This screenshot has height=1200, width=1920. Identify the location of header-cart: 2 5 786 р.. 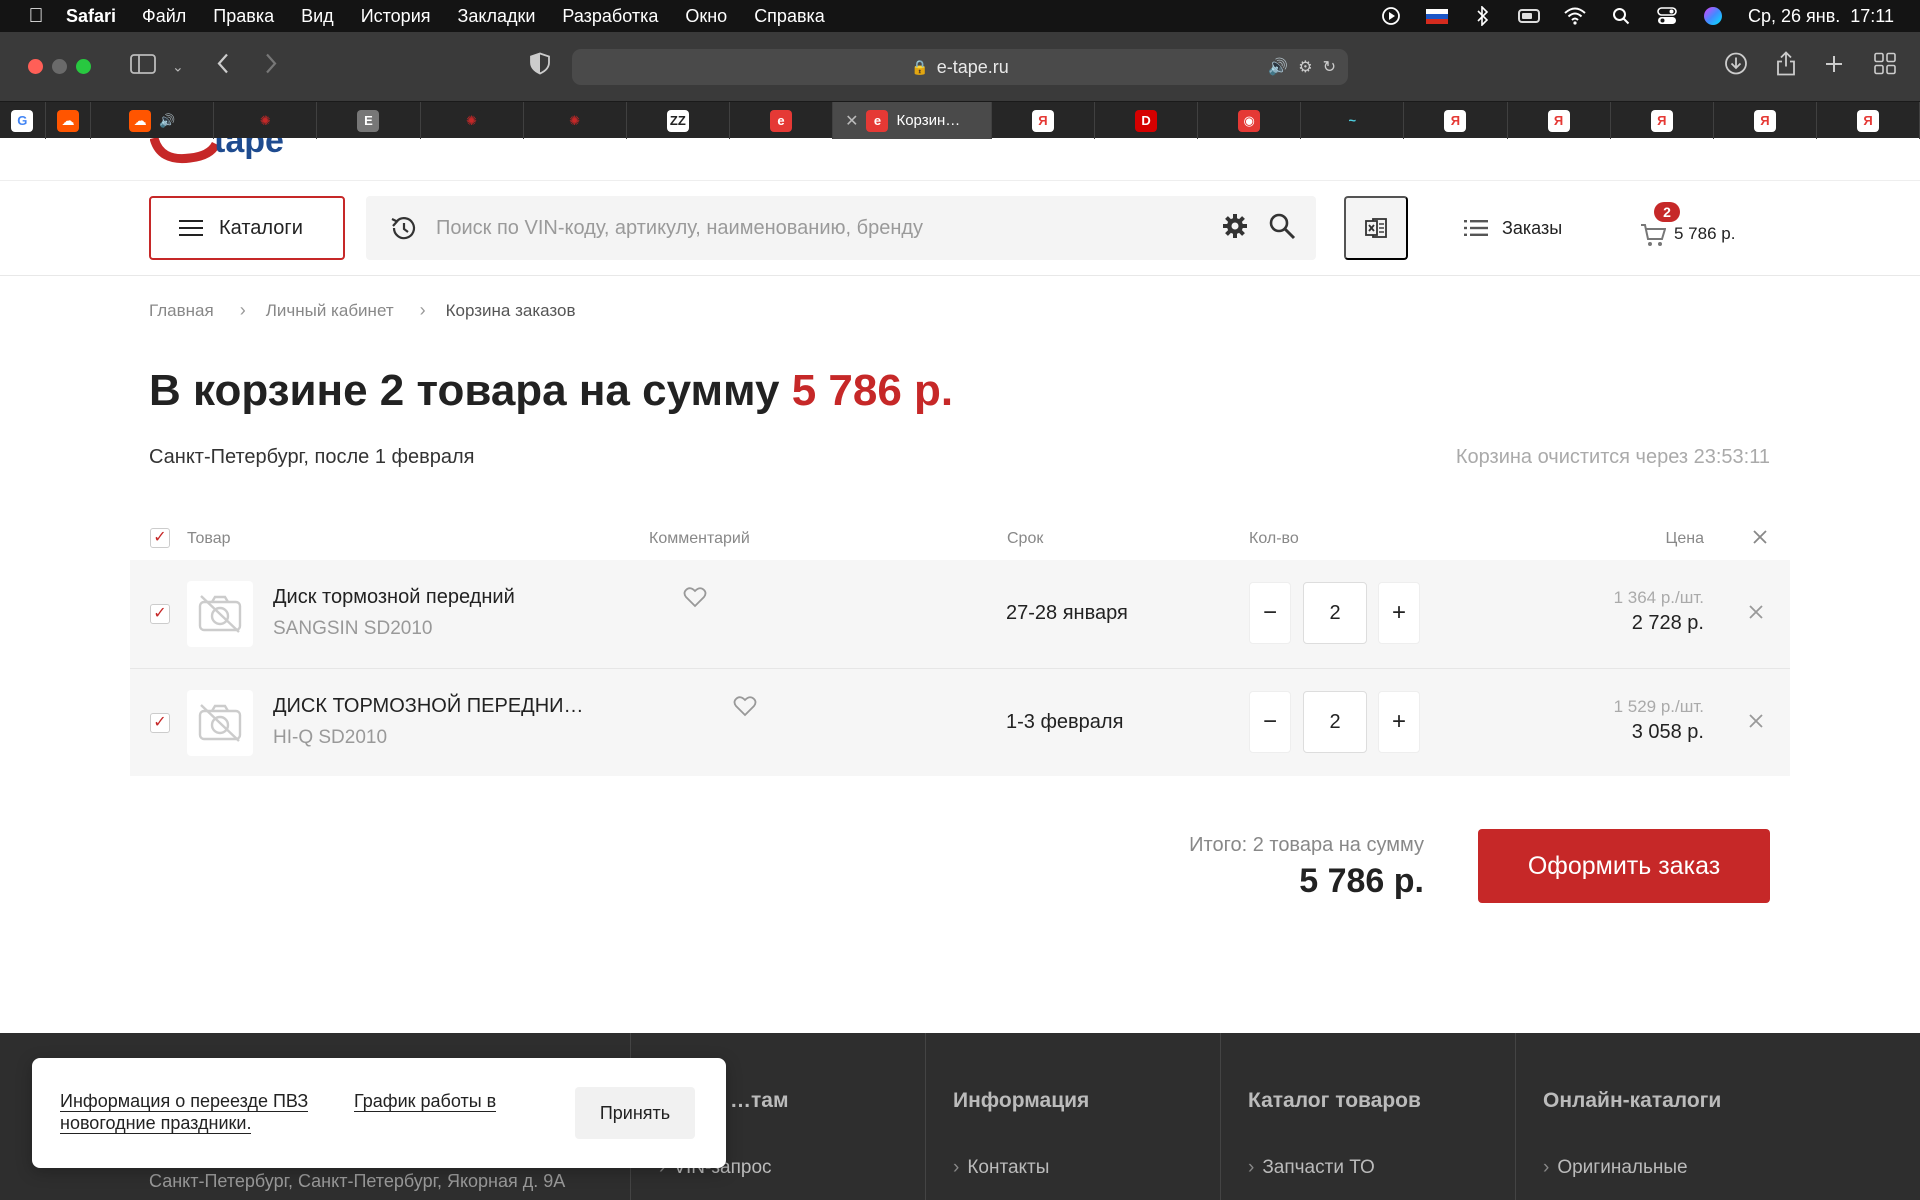
(1687, 228).